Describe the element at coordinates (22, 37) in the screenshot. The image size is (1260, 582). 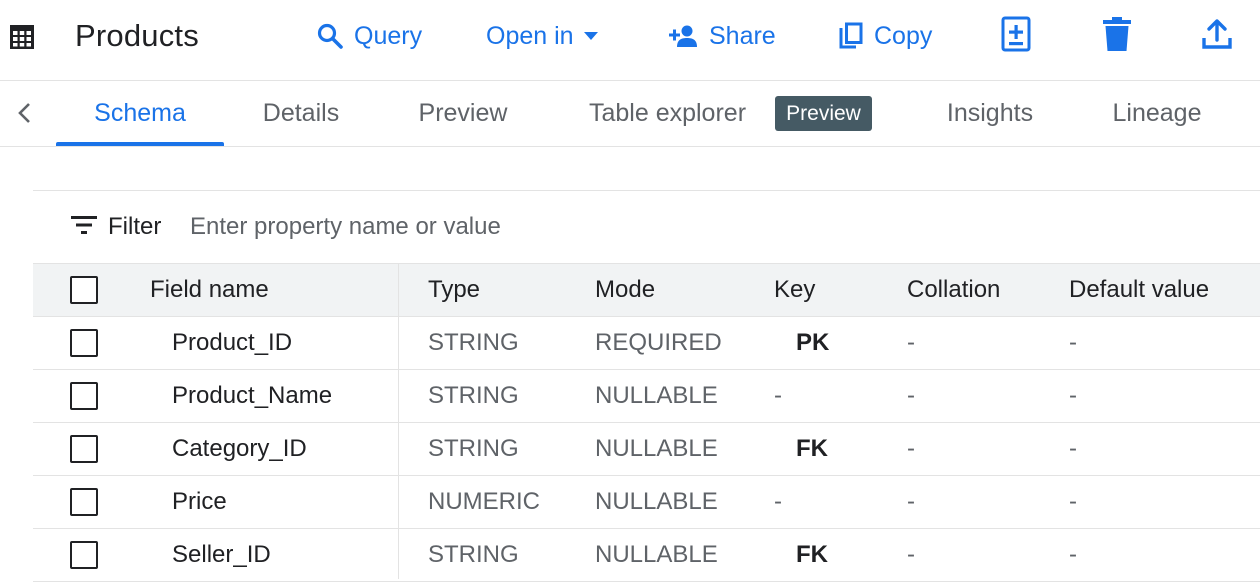
I see `table-icon` at that location.